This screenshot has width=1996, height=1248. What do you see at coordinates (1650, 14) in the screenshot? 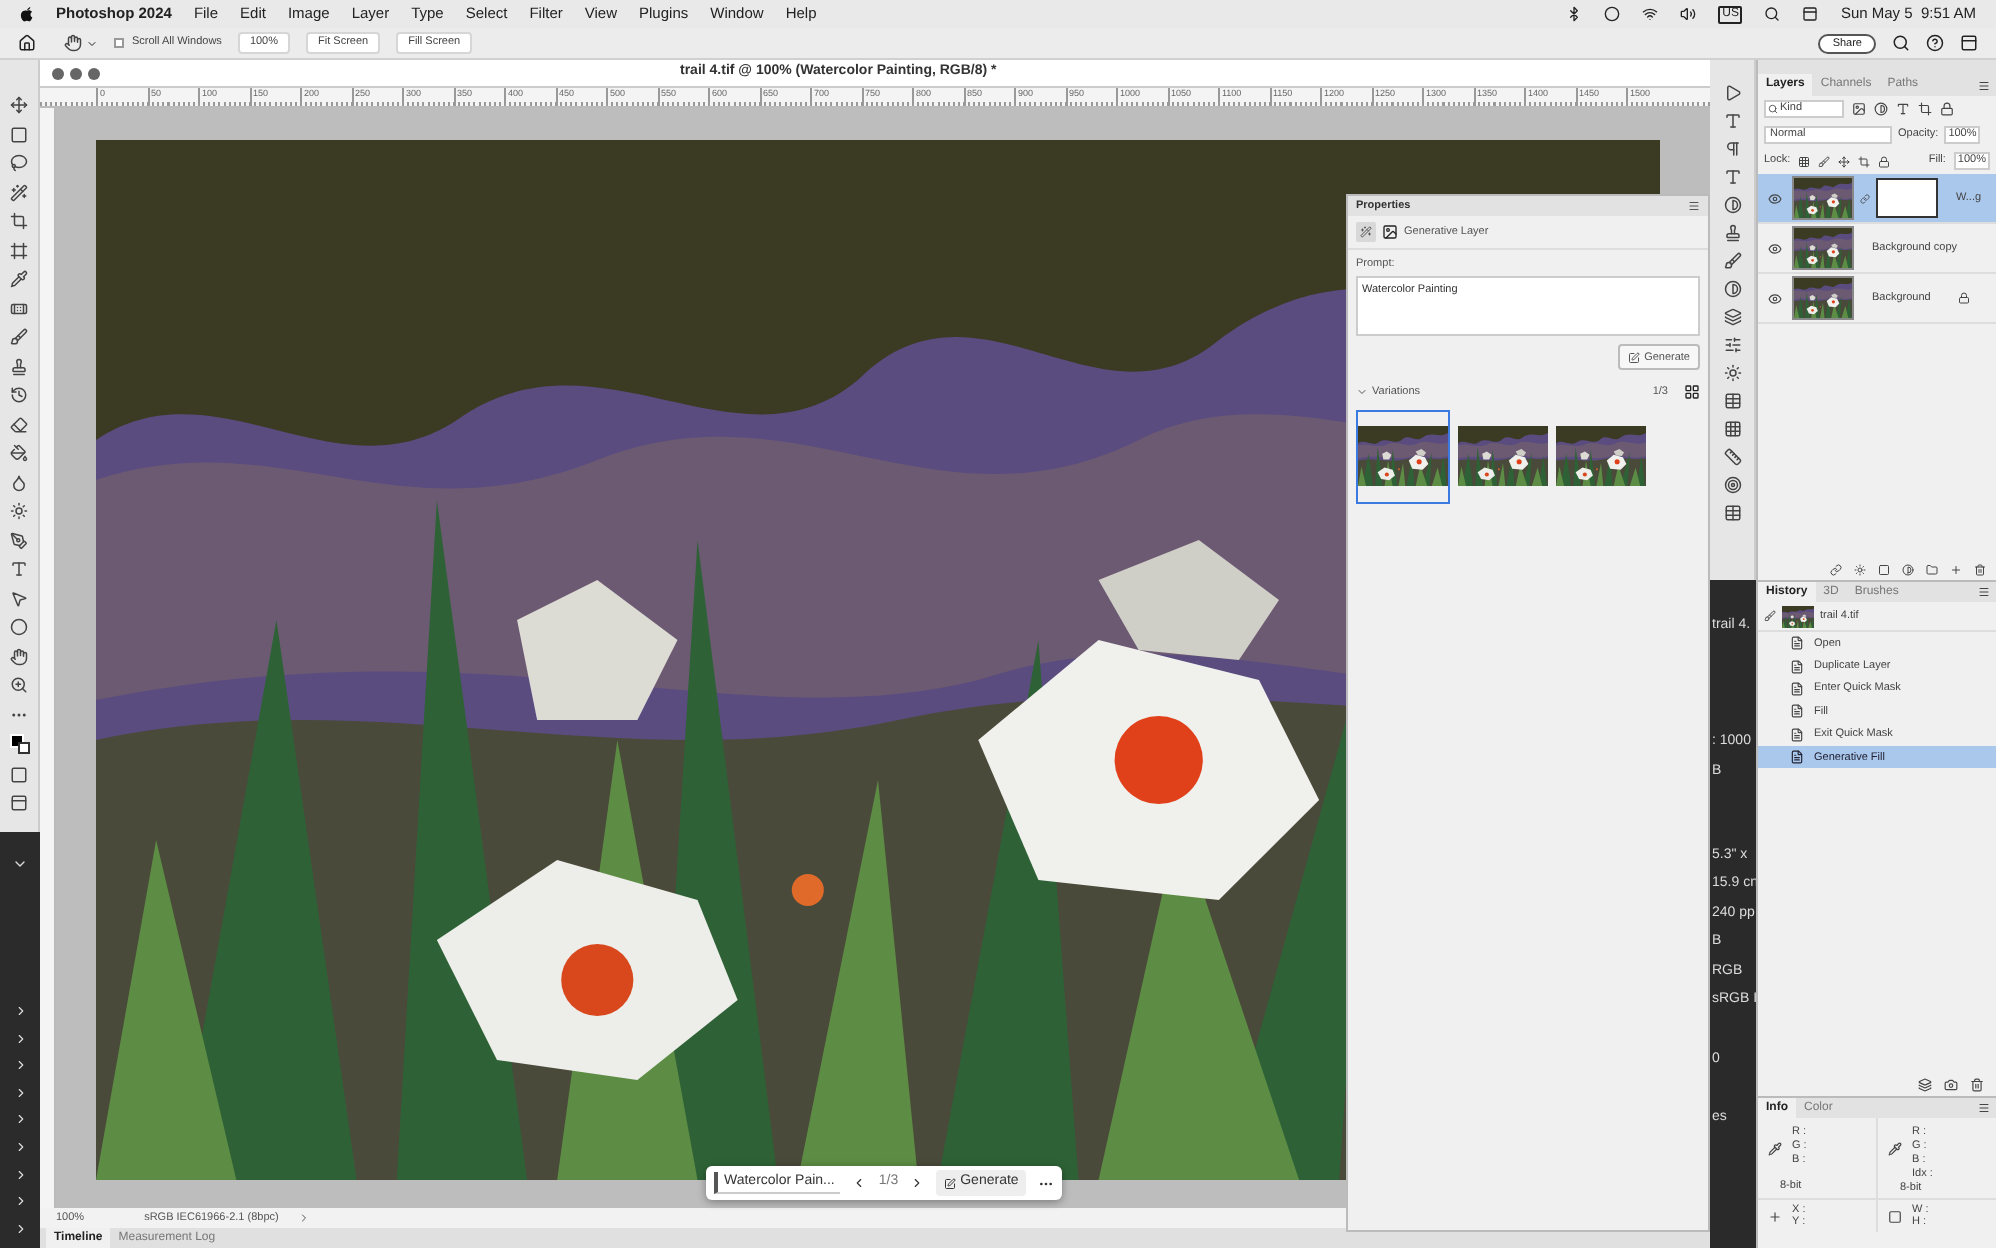
I see `wifi-icon` at bounding box center [1650, 14].